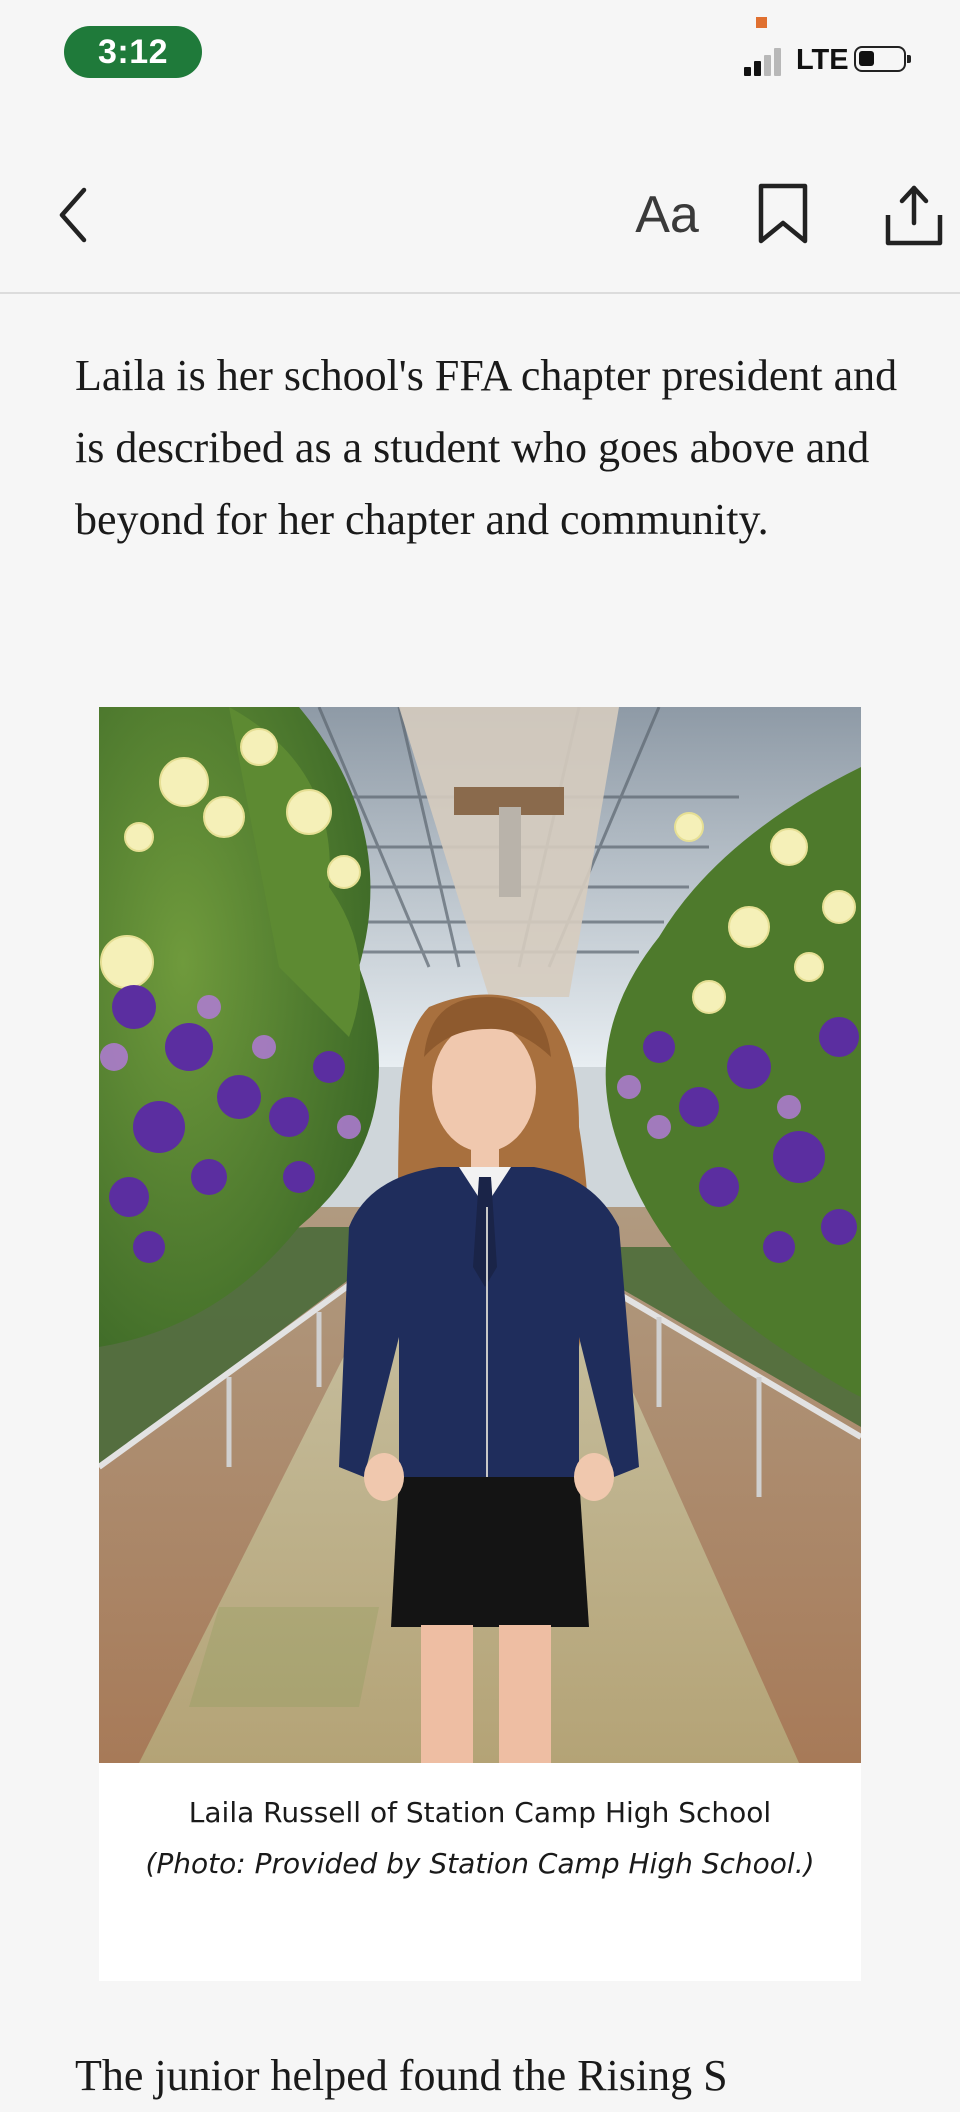 The width and height of the screenshot is (960, 2112). I want to click on article-paragraph-next: The junior helped found the Rising S, so click(401, 2075).